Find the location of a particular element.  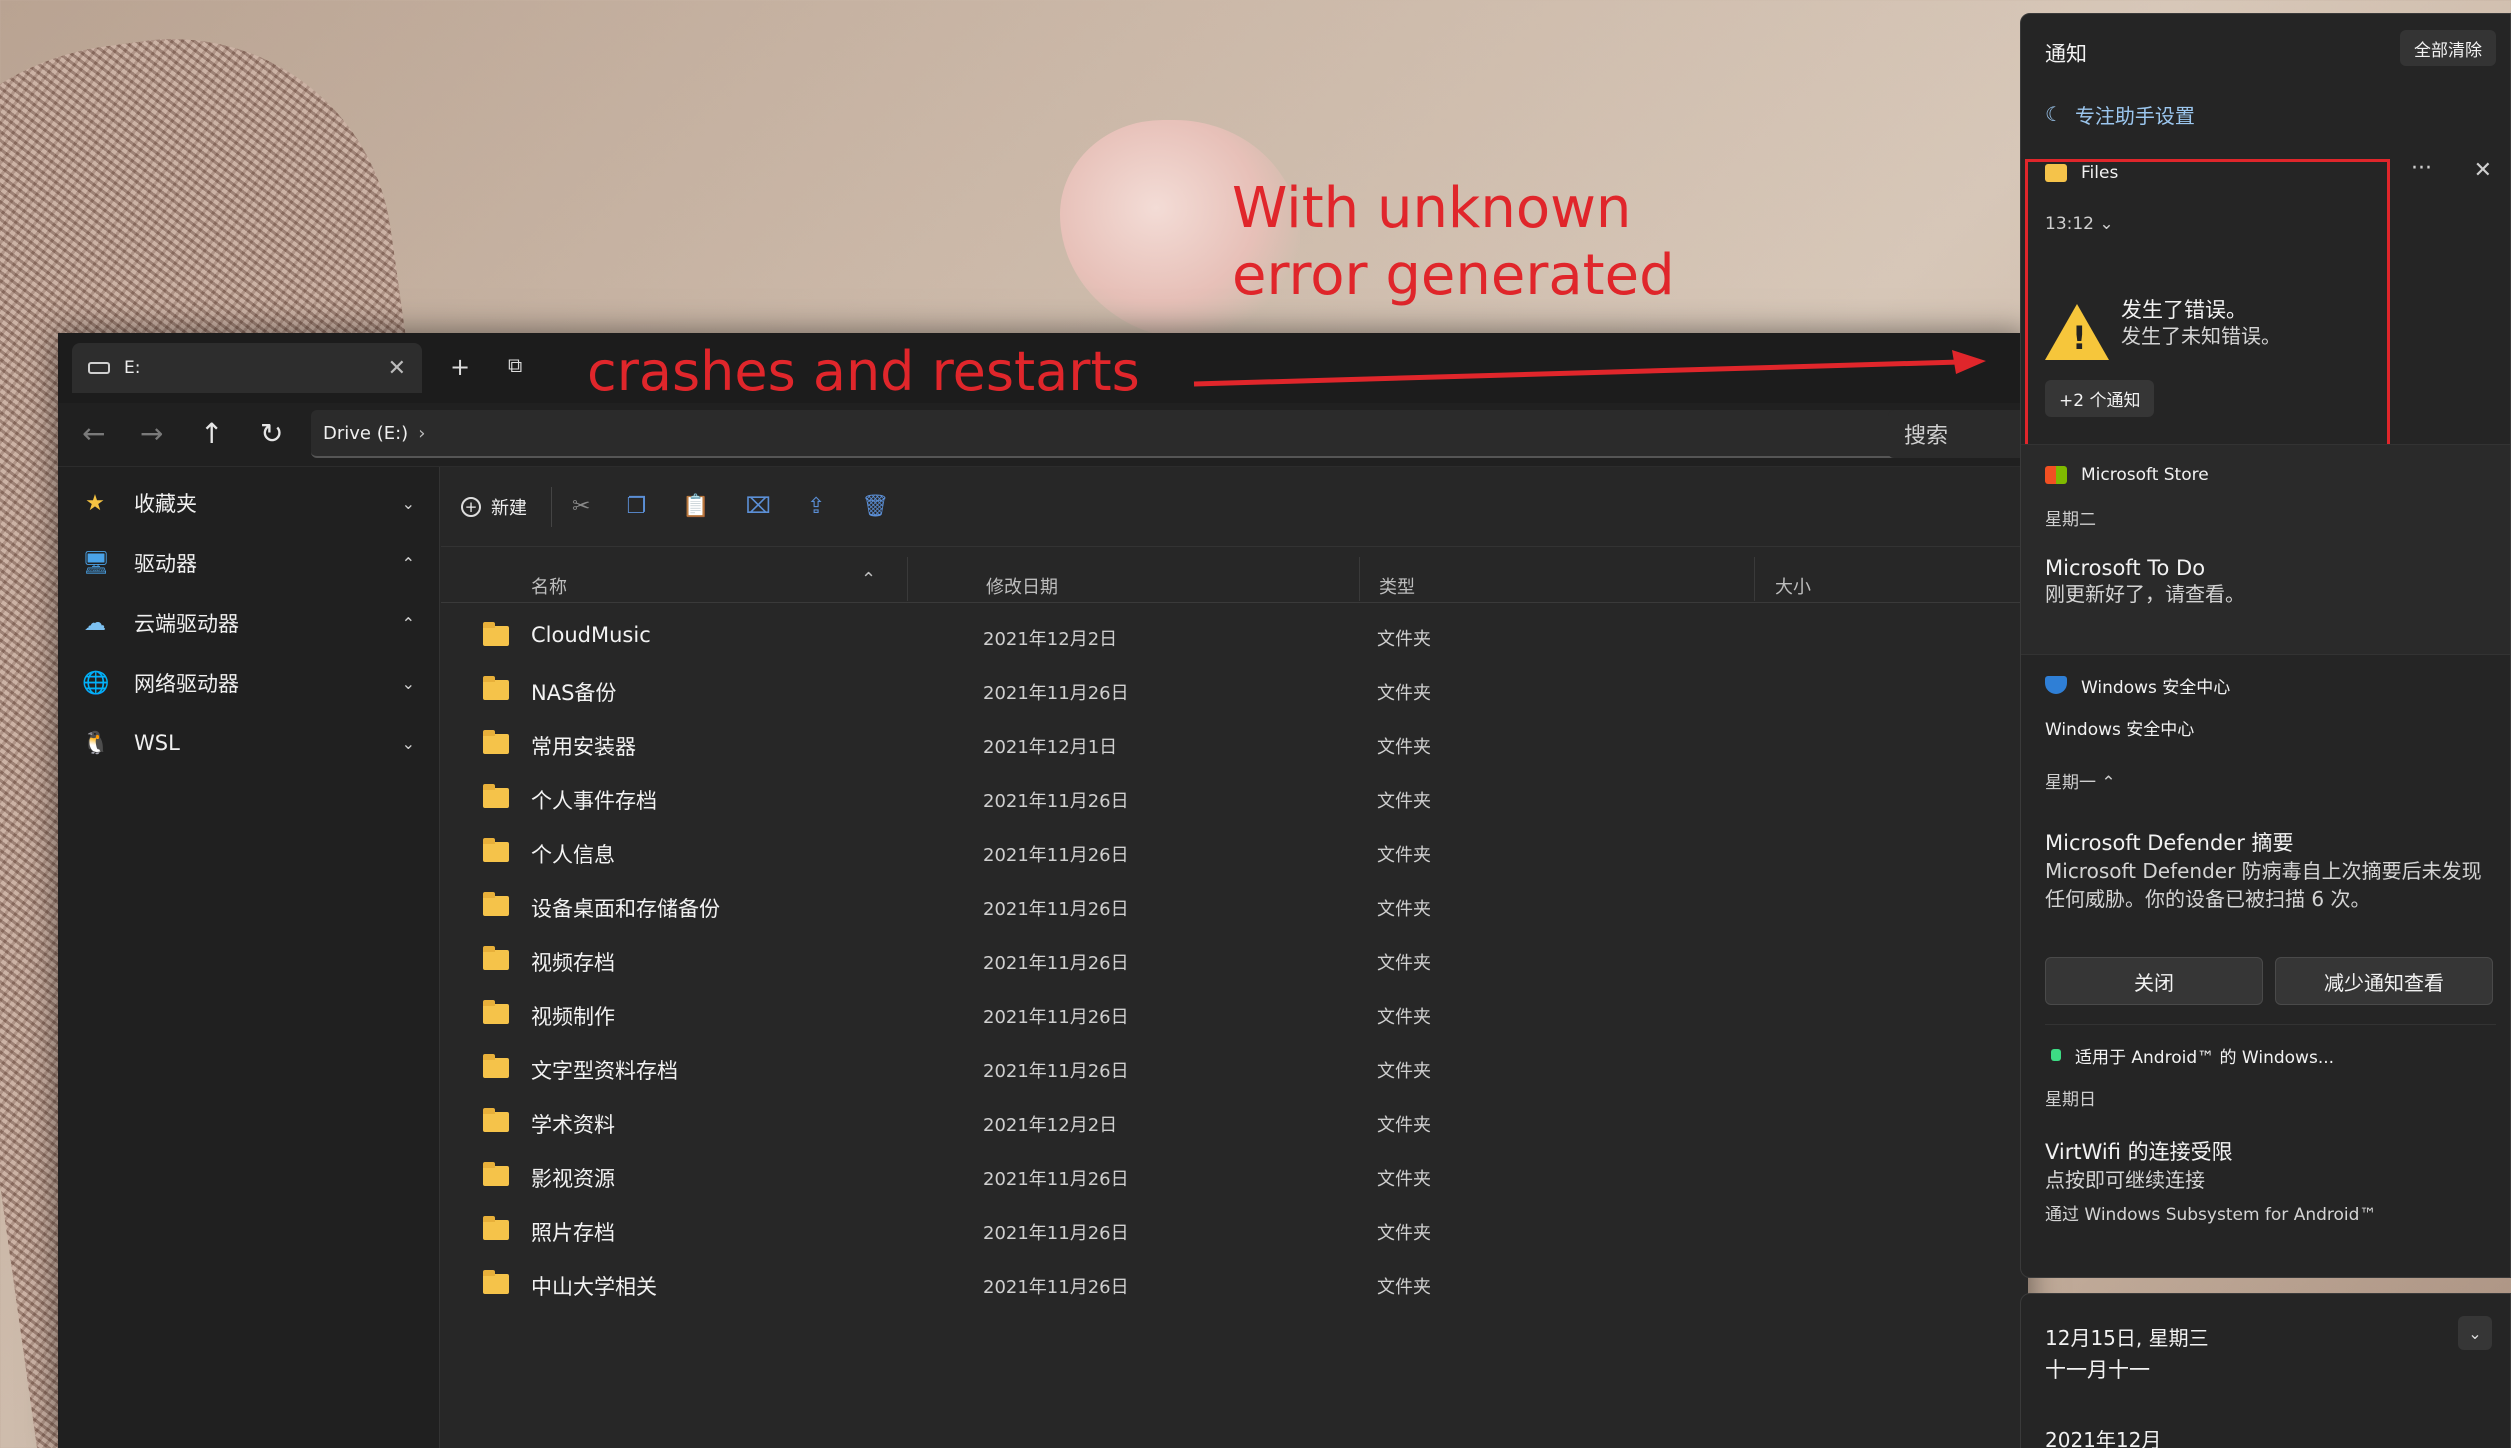

breadcrumb-chevron-icon: › is located at coordinates (421, 433).